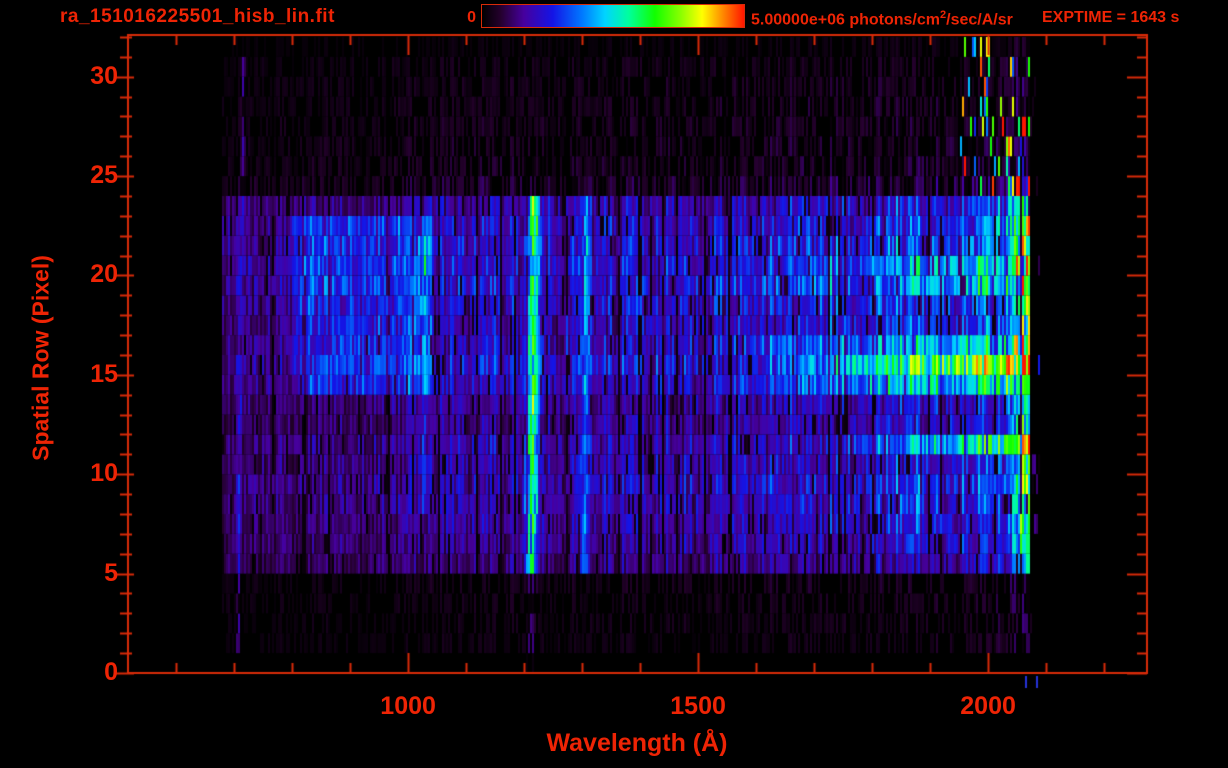 This screenshot has width=1228, height=768. Describe the element at coordinates (104, 175) in the screenshot. I see `y-tick-label: 25` at that location.